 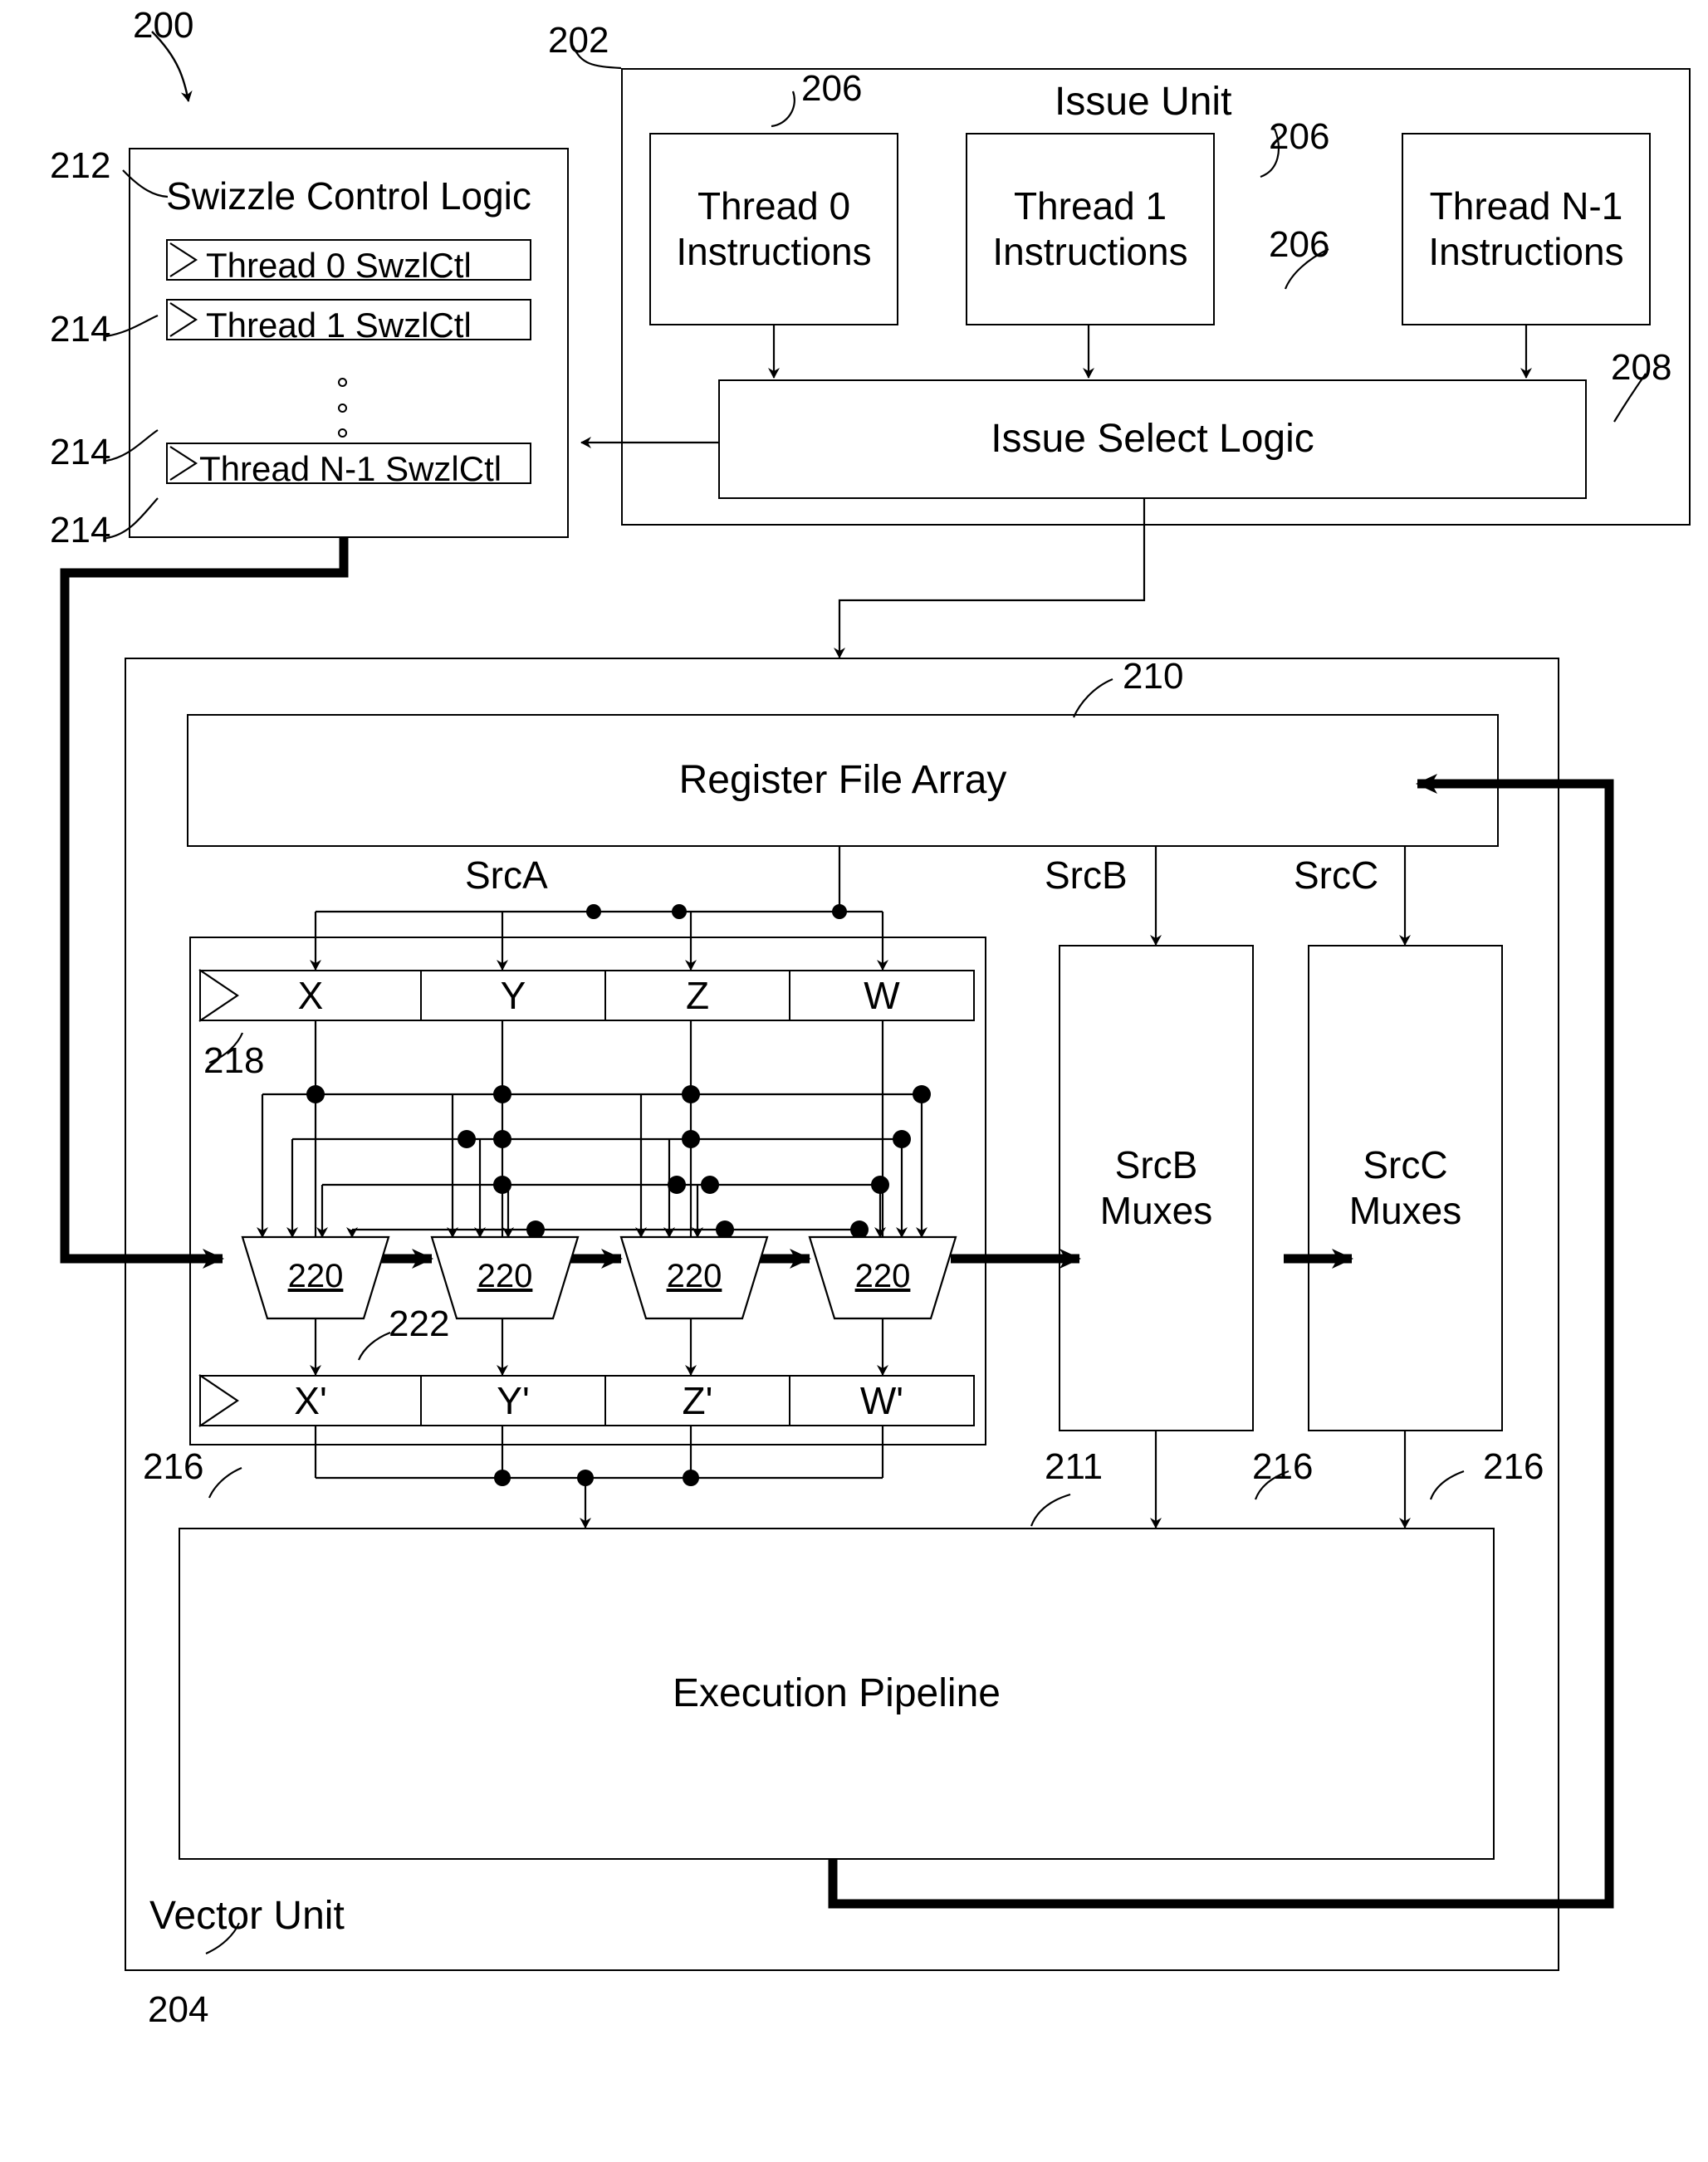 I want to click on srca-out-reg-cell-z: Z', so click(x=697, y=1400).